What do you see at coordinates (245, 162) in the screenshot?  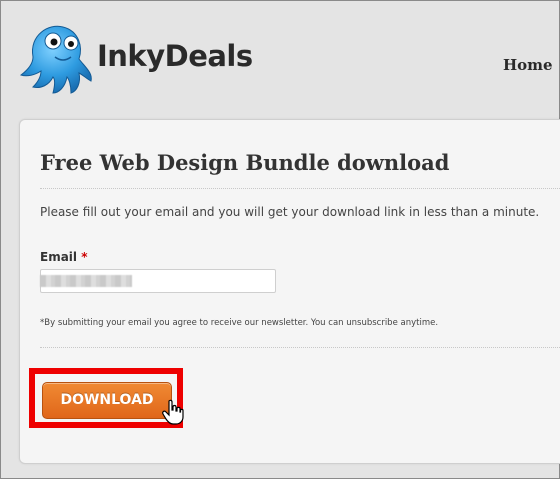 I see `form-title: Free Web Design Bundle download` at bounding box center [245, 162].